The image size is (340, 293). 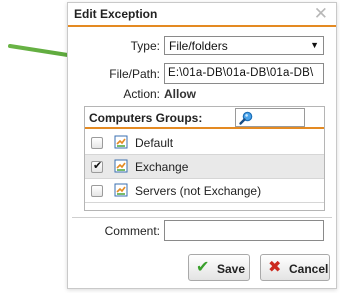 What do you see at coordinates (180, 94) in the screenshot?
I see `action-value: Allow` at bounding box center [180, 94].